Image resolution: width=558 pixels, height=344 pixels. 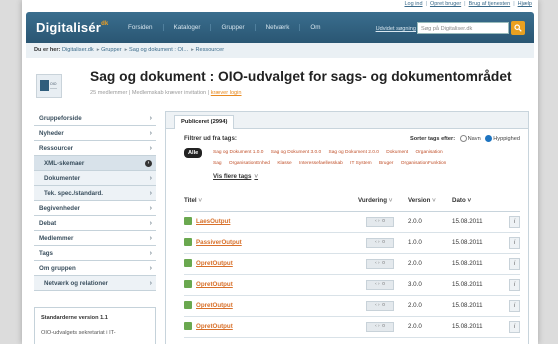 What do you see at coordinates (78, 333) in the screenshot?
I see `standards-box-text: OIO-udvalgets sekretariat i IT-` at bounding box center [78, 333].